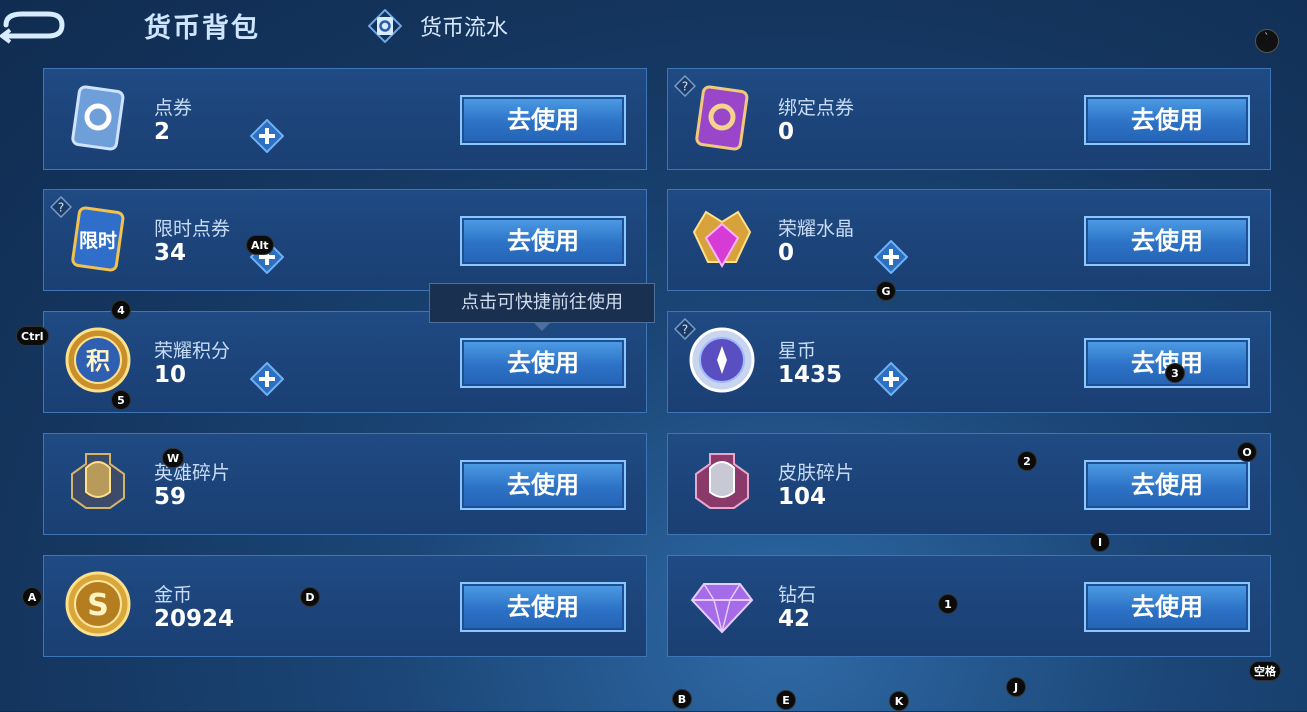  Describe the element at coordinates (32, 597) in the screenshot. I see `hotkey-badge-a: A` at that location.